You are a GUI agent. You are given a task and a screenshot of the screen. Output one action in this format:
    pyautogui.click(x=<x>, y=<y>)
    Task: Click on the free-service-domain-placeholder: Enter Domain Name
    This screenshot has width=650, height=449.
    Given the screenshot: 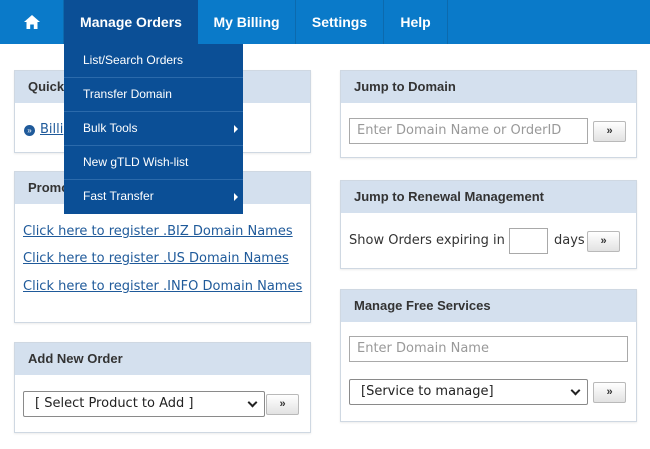 What is the action you would take?
    pyautogui.click(x=423, y=348)
    